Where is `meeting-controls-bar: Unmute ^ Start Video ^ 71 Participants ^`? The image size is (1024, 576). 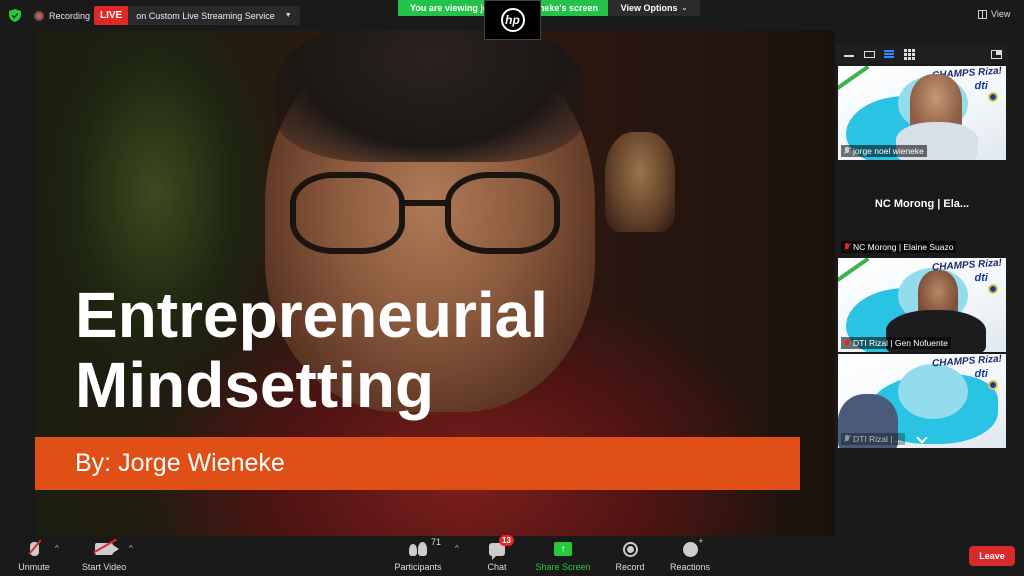
meeting-controls-bar: Unmute ^ Start Video ^ 71 Participants ^ is located at coordinates (512, 555).